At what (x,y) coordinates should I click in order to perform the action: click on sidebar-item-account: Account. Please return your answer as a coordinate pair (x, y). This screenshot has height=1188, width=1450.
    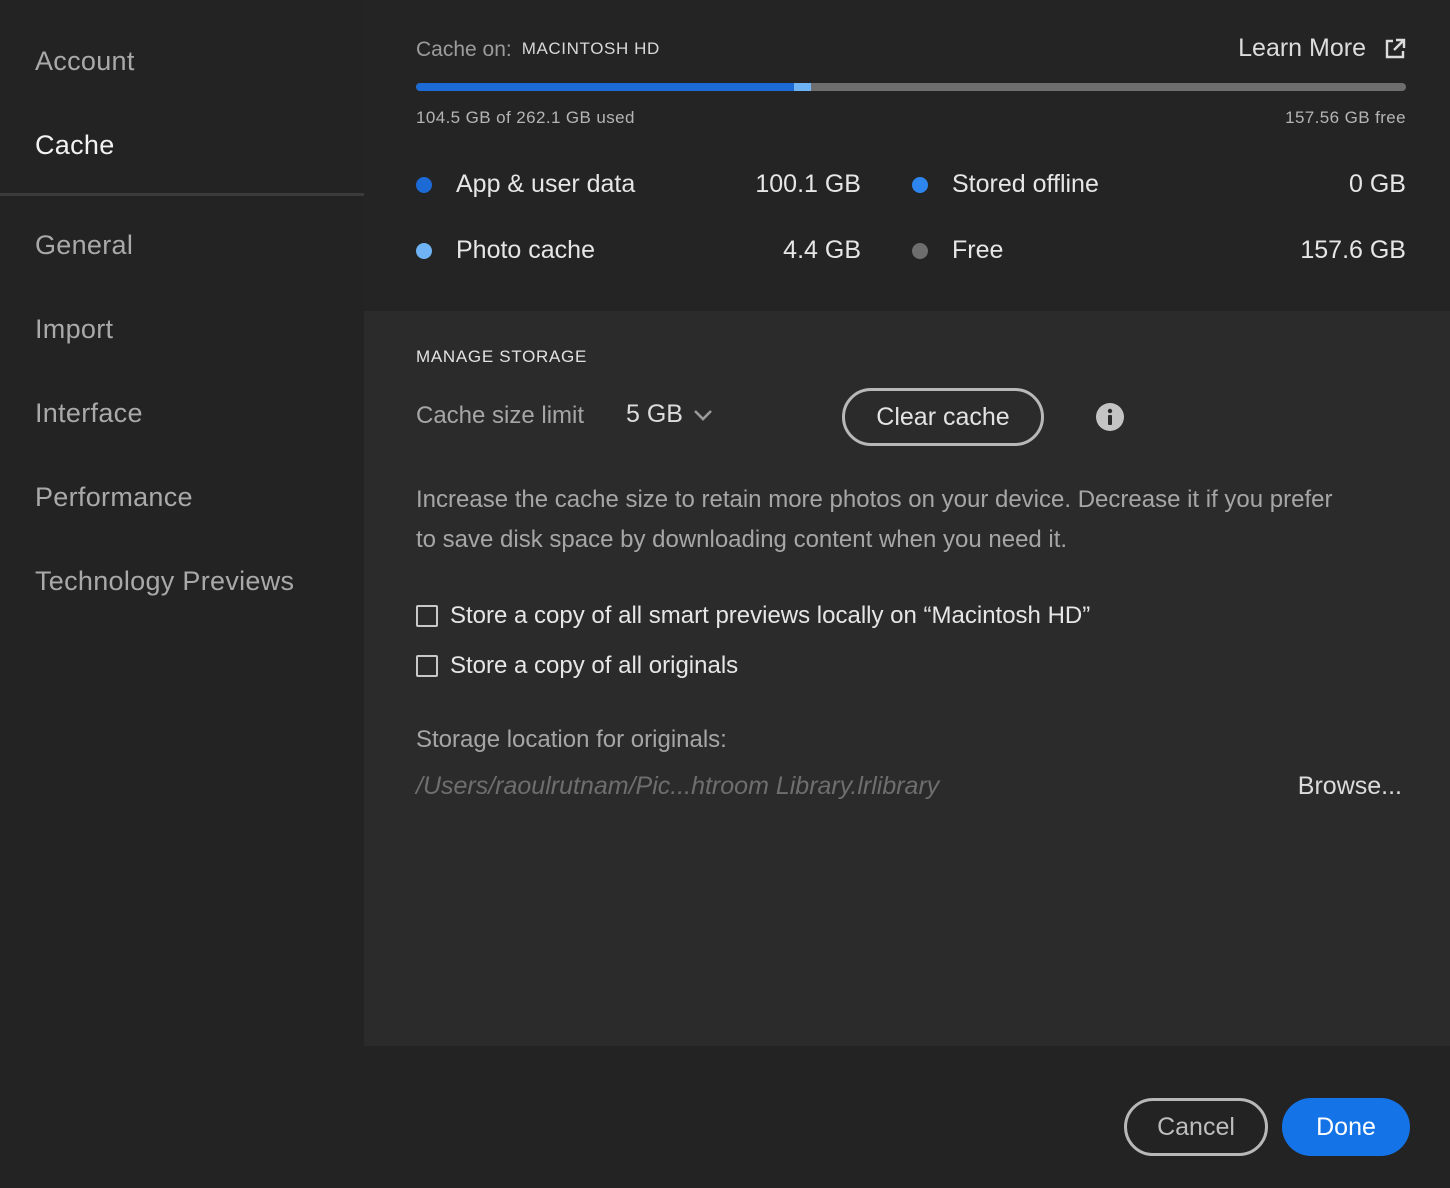
    Looking at the image, I should click on (85, 61).